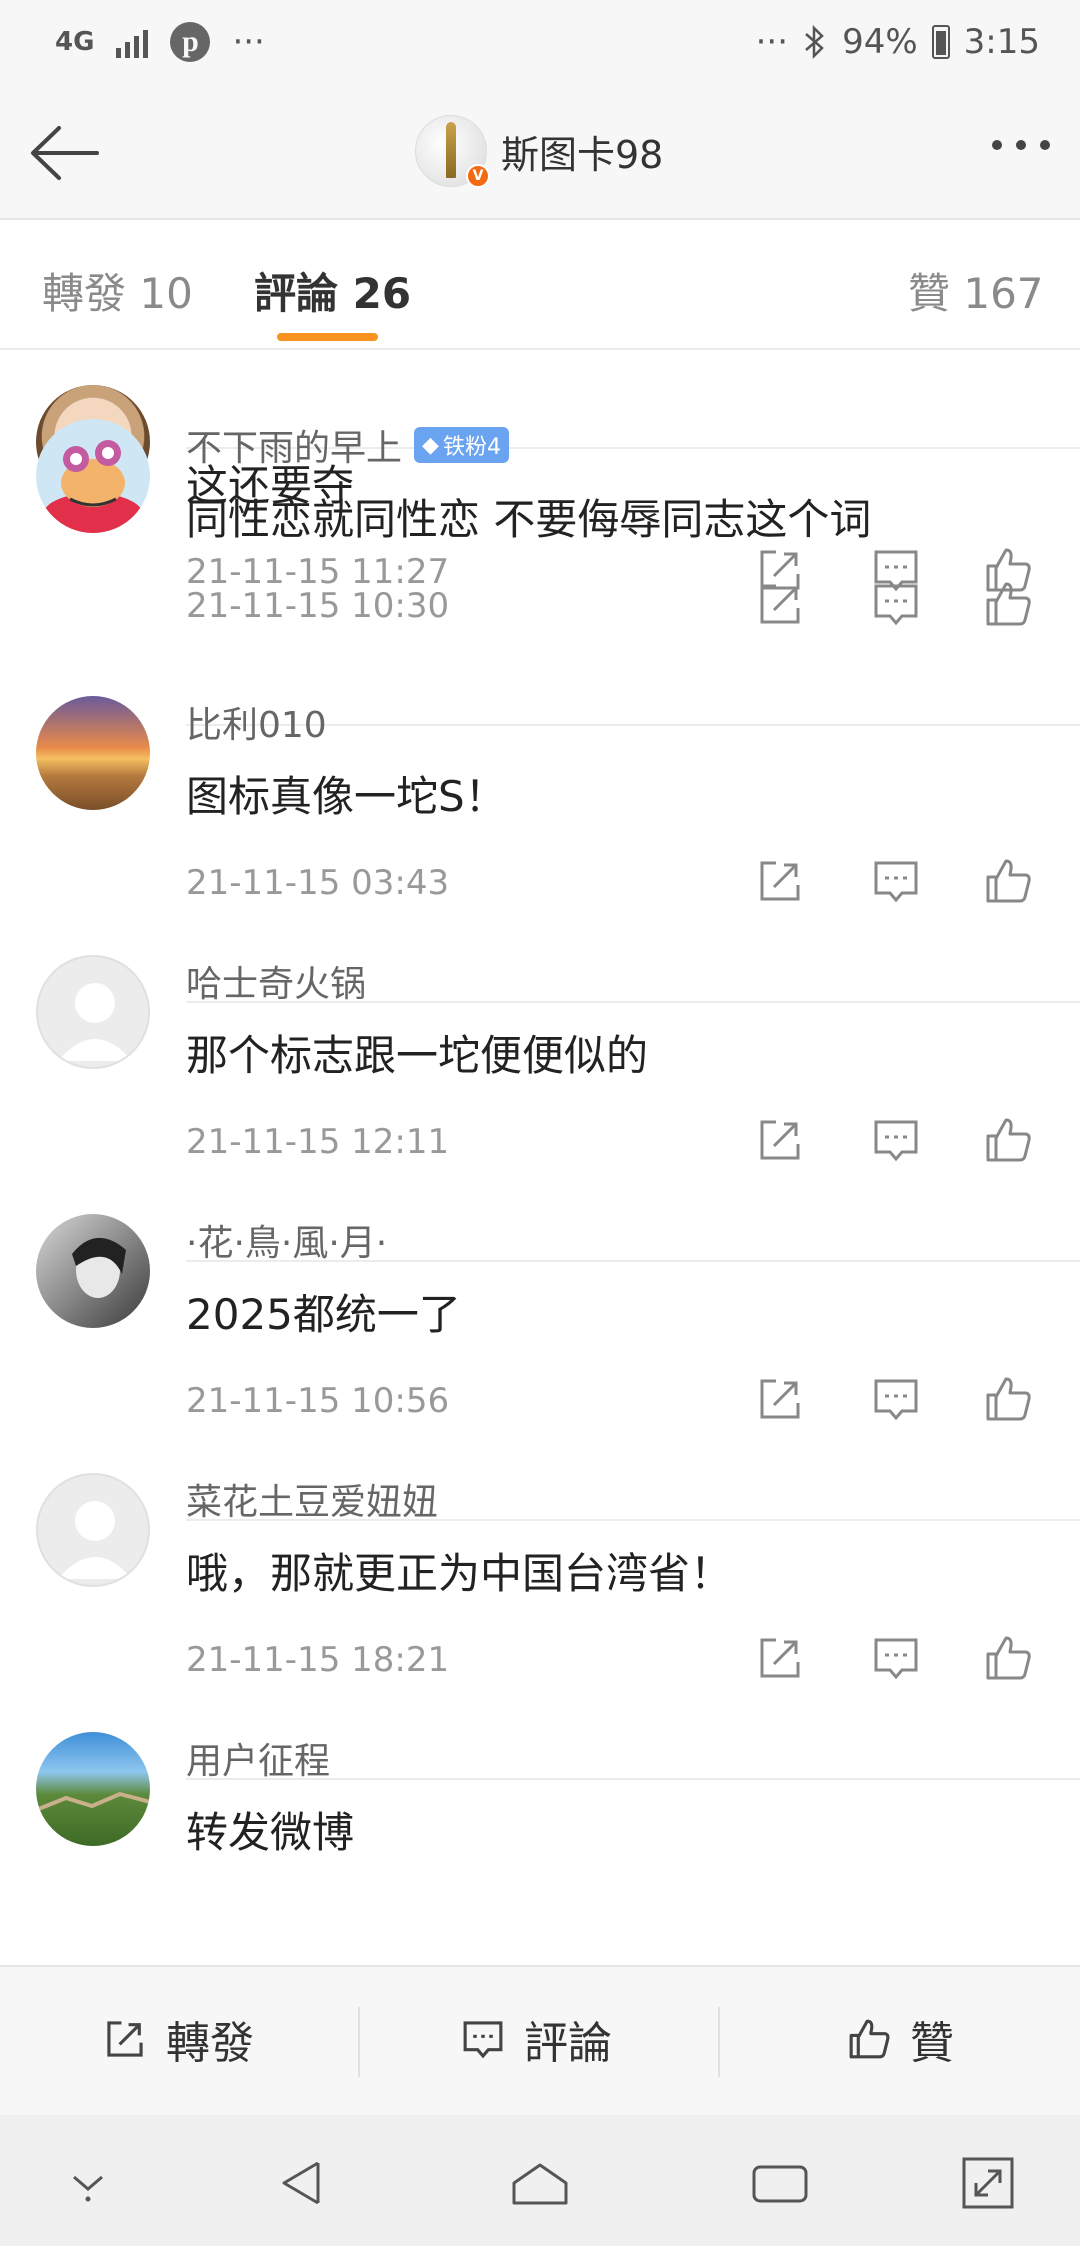  Describe the element at coordinates (117, 290) in the screenshot. I see `tab-repost: 轉發 10` at that location.